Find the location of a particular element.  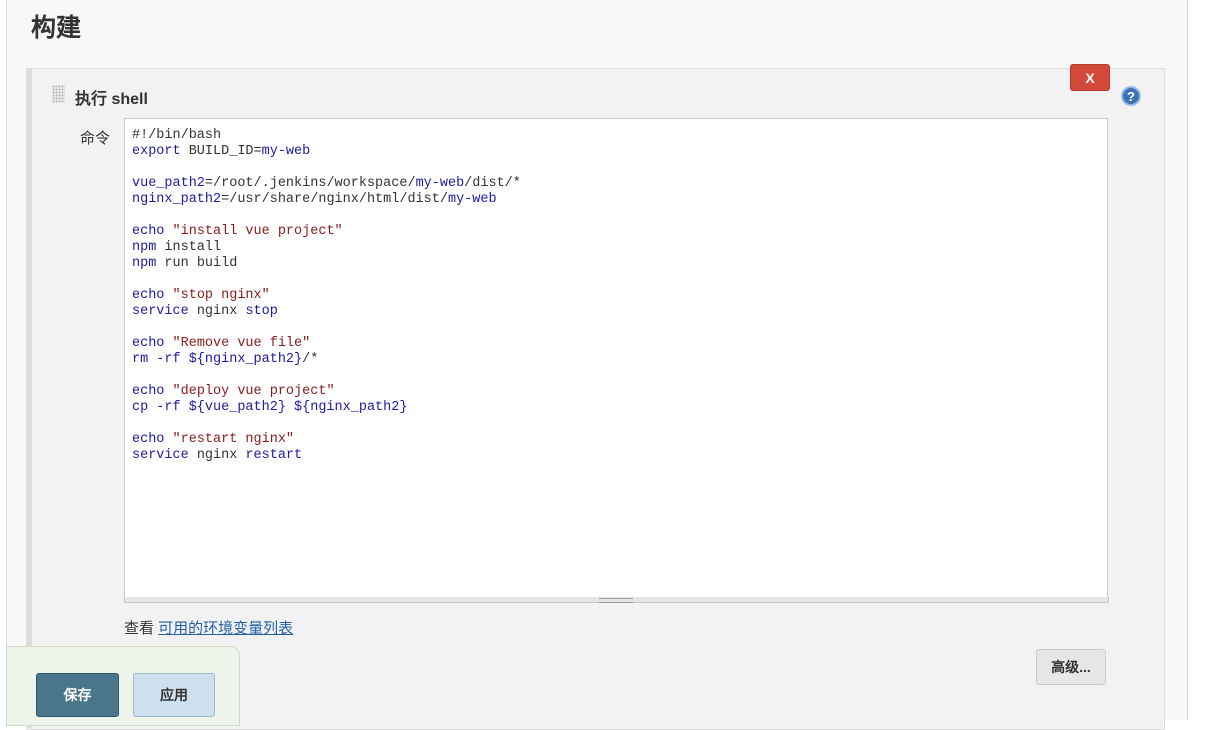

code-line: echo "Remove vue file" is located at coordinates (619, 344).